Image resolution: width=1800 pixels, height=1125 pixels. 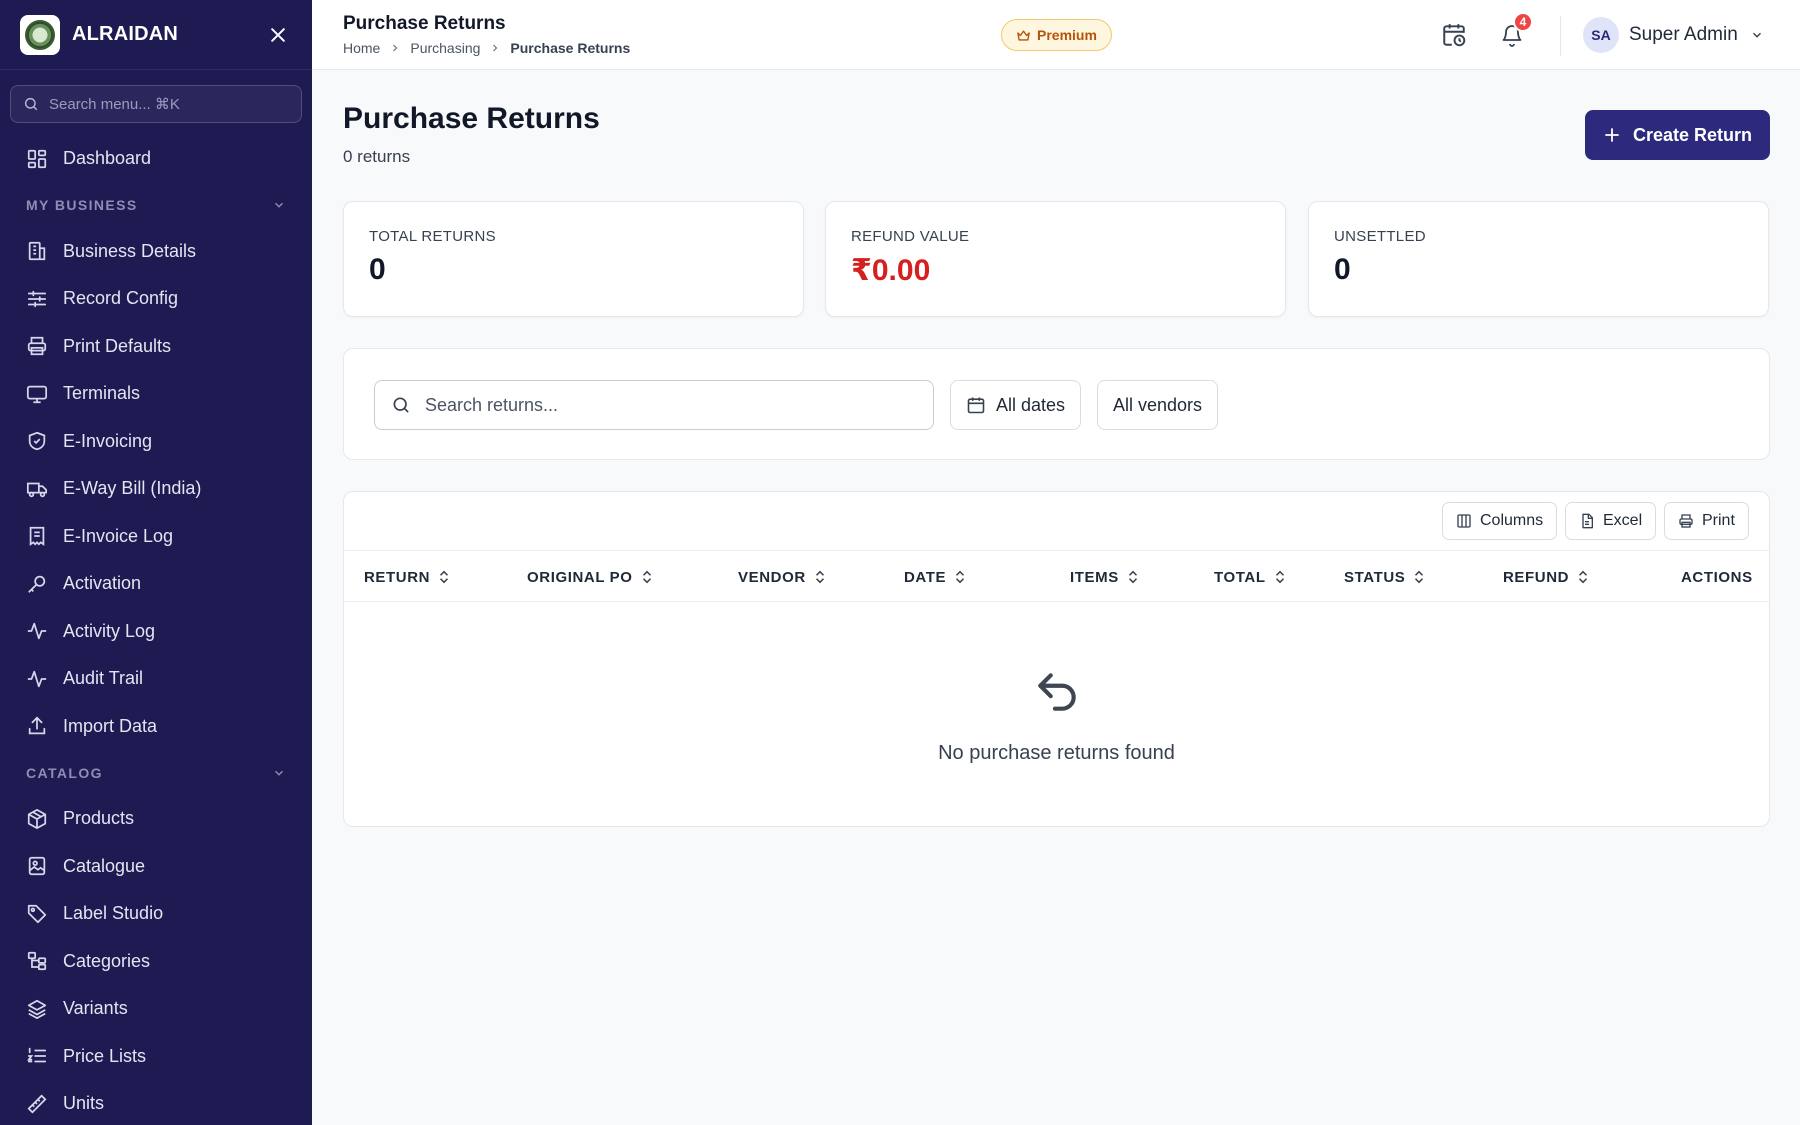 What do you see at coordinates (156, 205) in the screenshot?
I see `sidebar-section-my-business: MY BUSINESS` at bounding box center [156, 205].